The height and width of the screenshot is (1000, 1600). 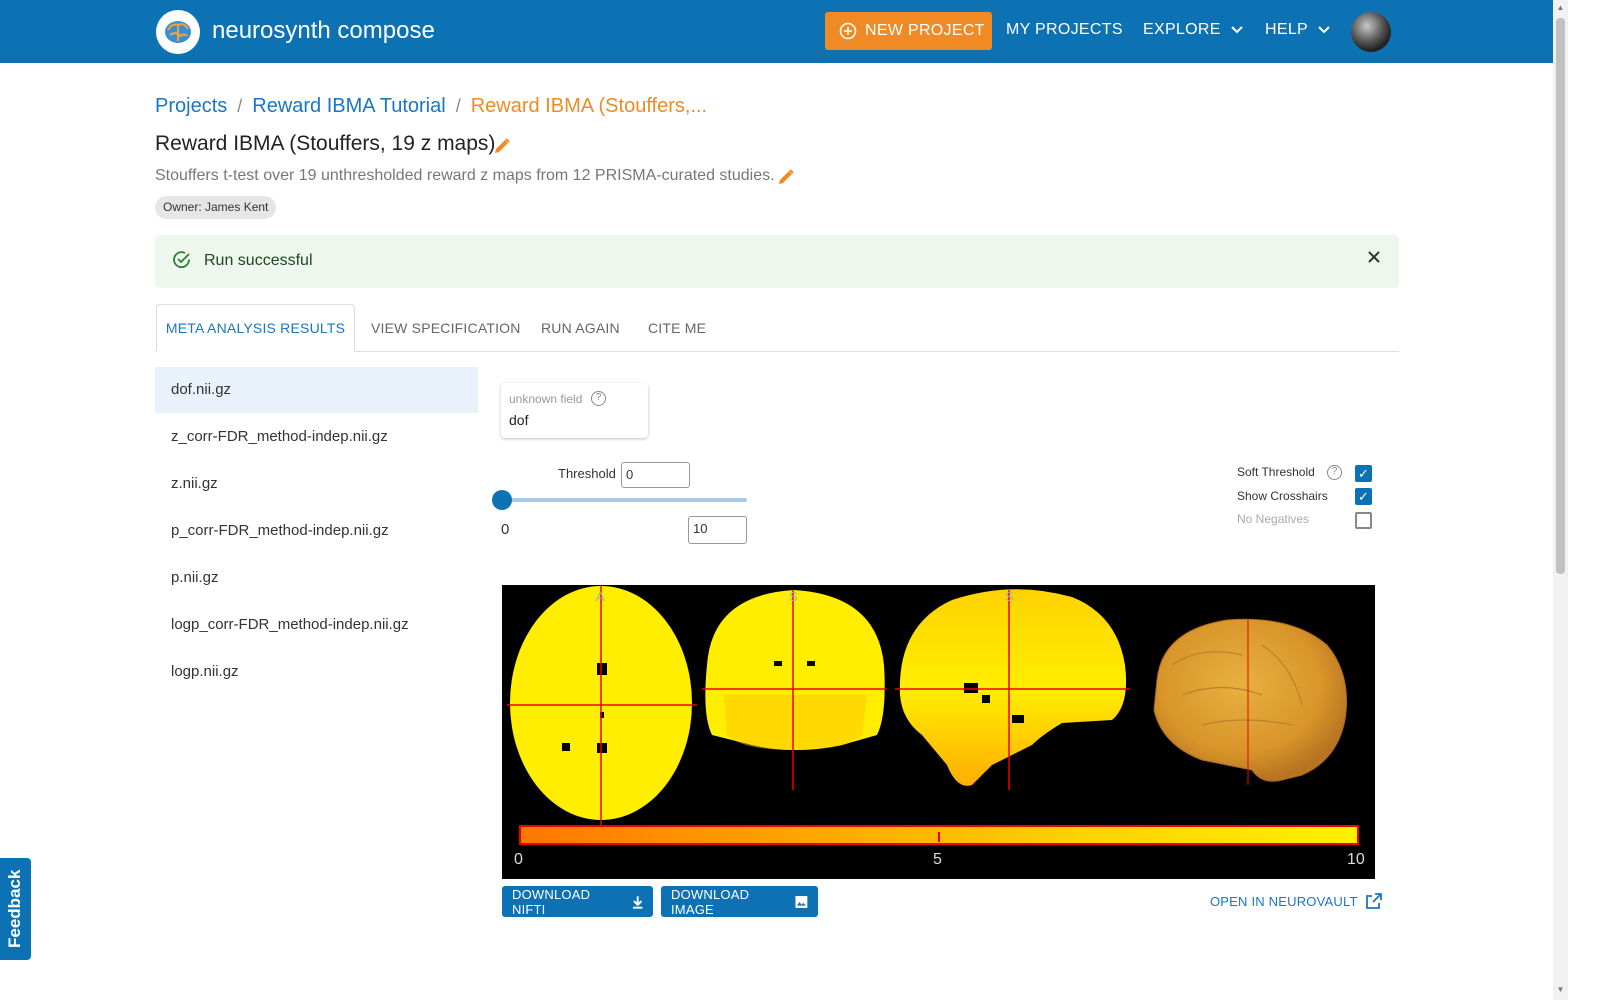 I want to click on feedback-tab: Feedback, so click(x=15, y=909).